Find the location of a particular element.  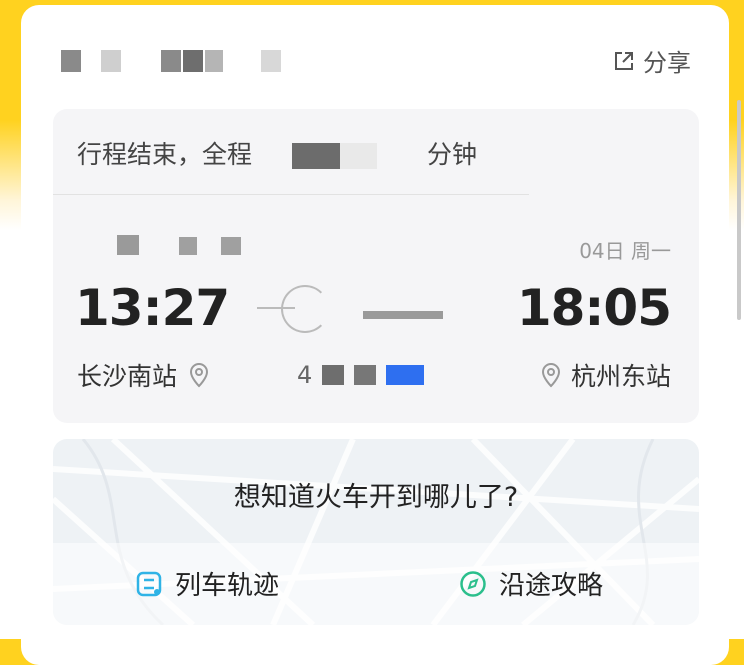

route-guide-button: 沿途攻略 is located at coordinates (531, 583).